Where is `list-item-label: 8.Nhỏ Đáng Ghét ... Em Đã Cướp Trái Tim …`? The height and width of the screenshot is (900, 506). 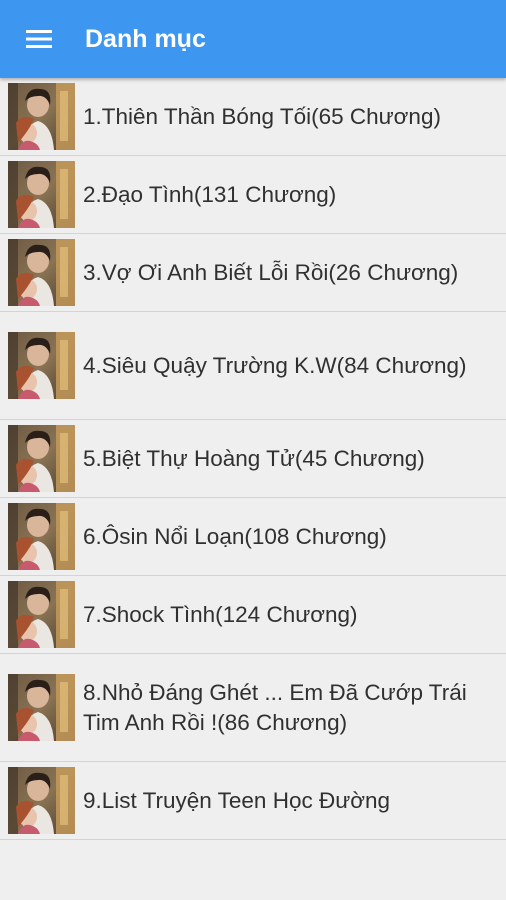
list-item-label: 8.Nhỏ Đáng Ghét ... Em Đã Cướp Trái Tim … is located at coordinates (275, 707).